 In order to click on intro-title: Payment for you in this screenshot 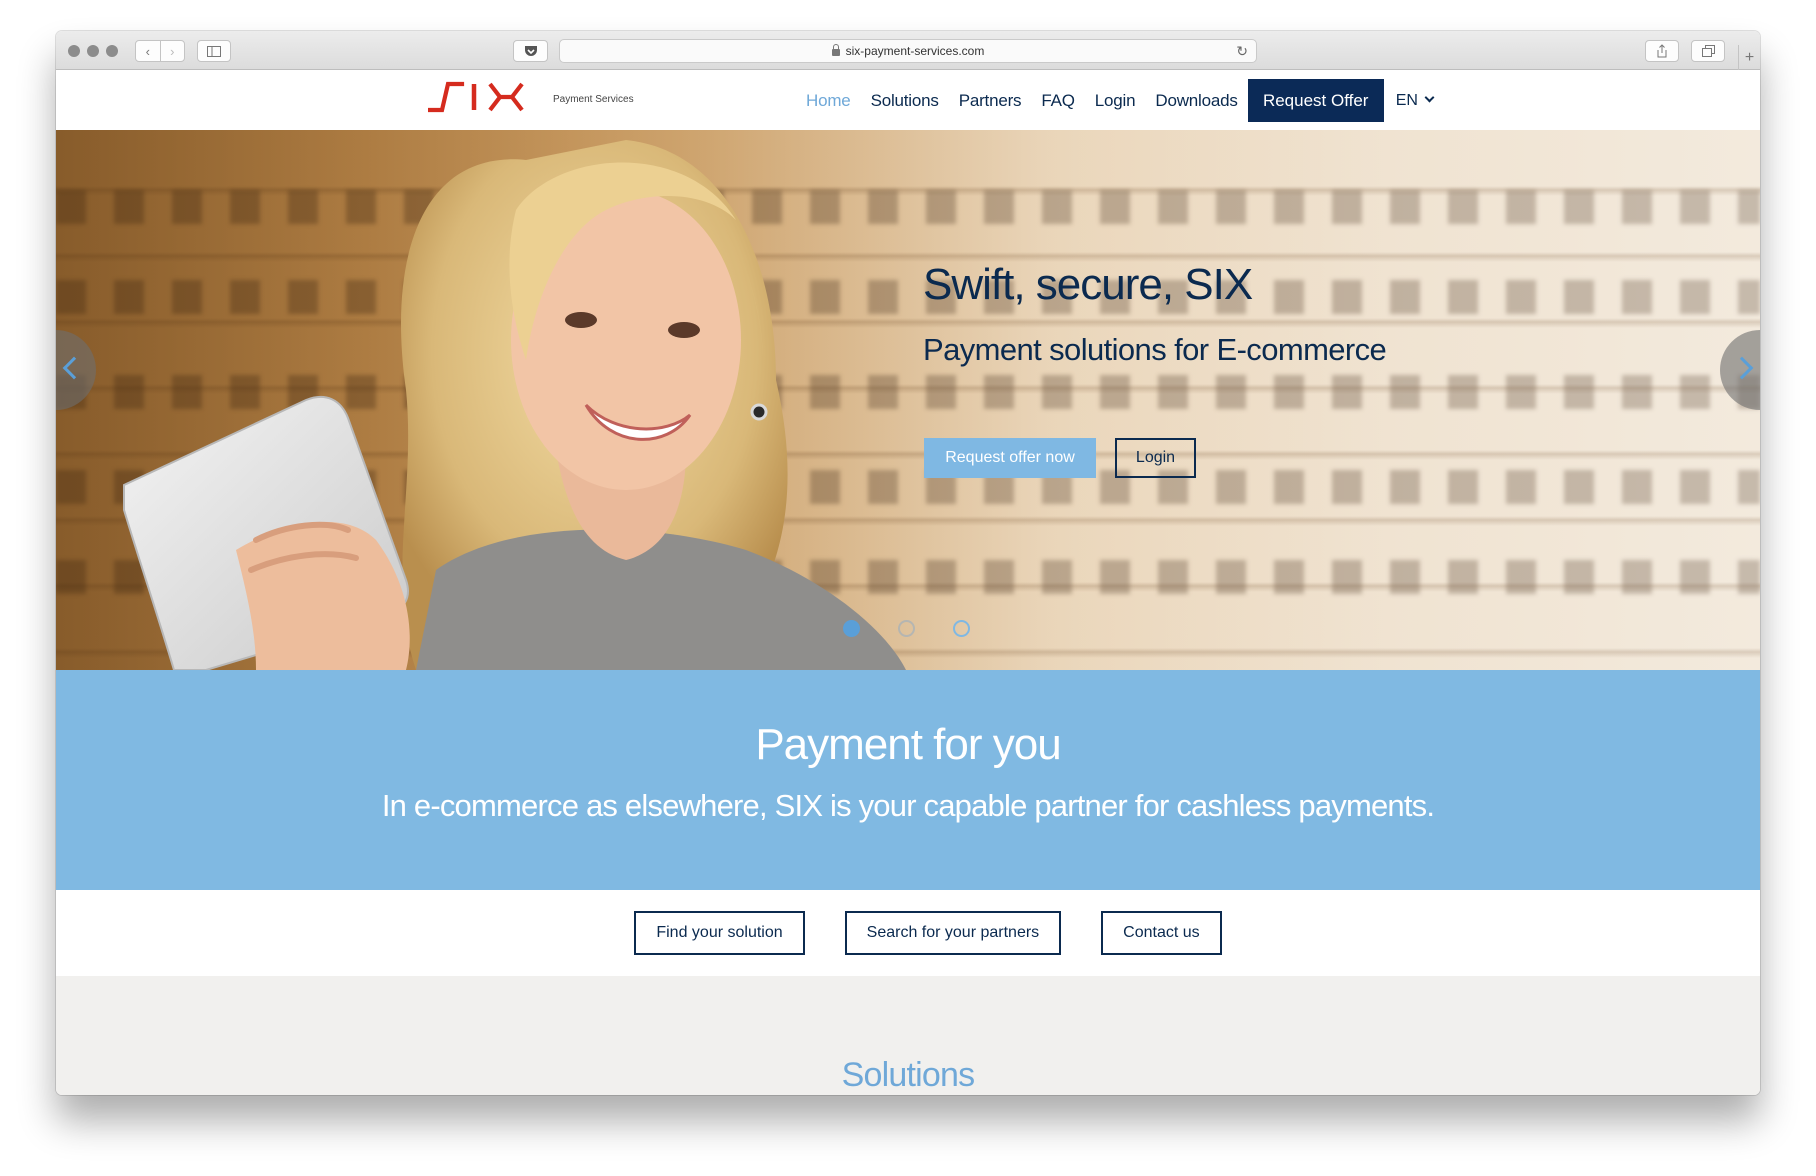, I will do `click(908, 744)`.